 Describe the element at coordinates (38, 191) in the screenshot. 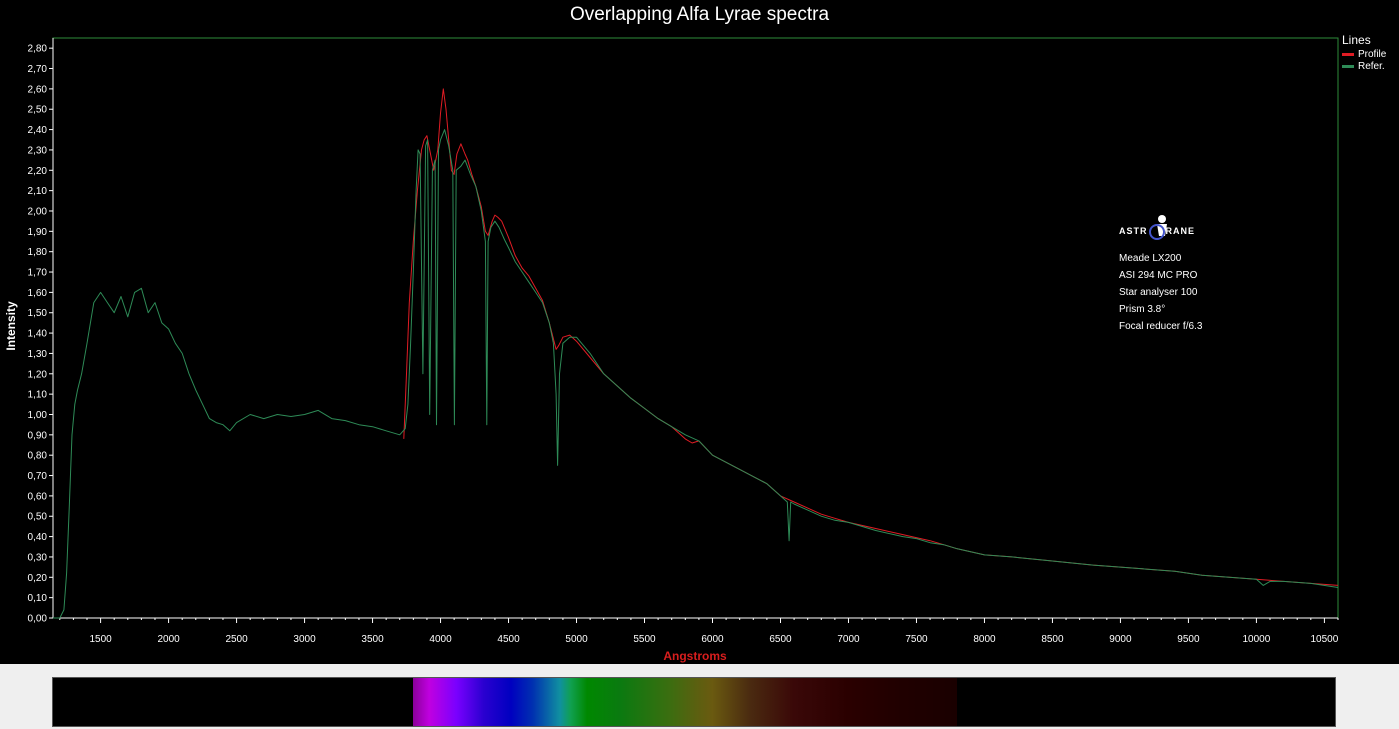

I see `y-tick-label: 2,10` at that location.